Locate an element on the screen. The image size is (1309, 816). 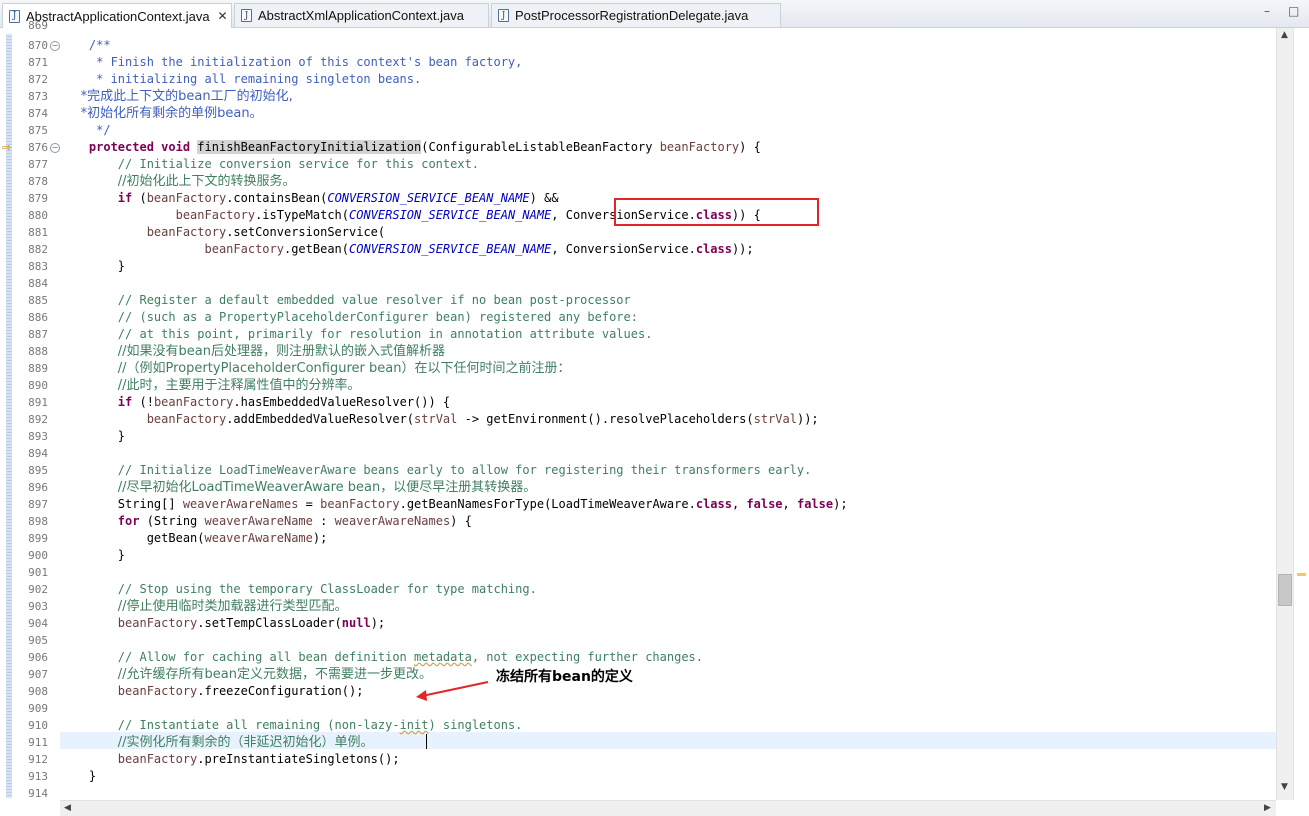
highlighted-method-name: finishBeanFactoryInitialization is located at coordinates (309, 147).